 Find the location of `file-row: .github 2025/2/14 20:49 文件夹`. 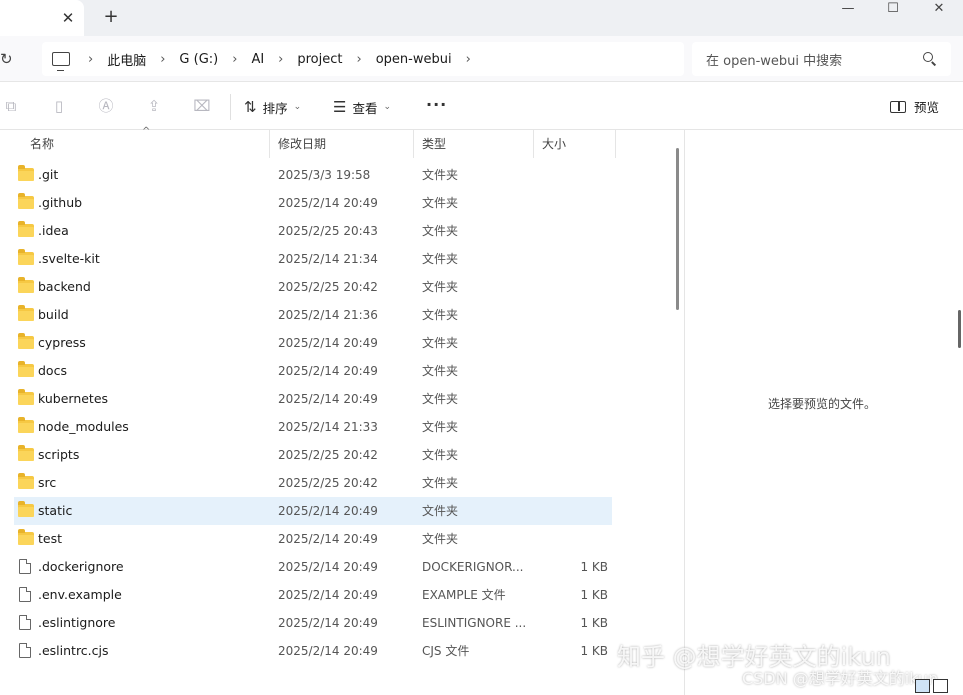

file-row: .github 2025/2/14 20:49 文件夹 is located at coordinates (313, 203).